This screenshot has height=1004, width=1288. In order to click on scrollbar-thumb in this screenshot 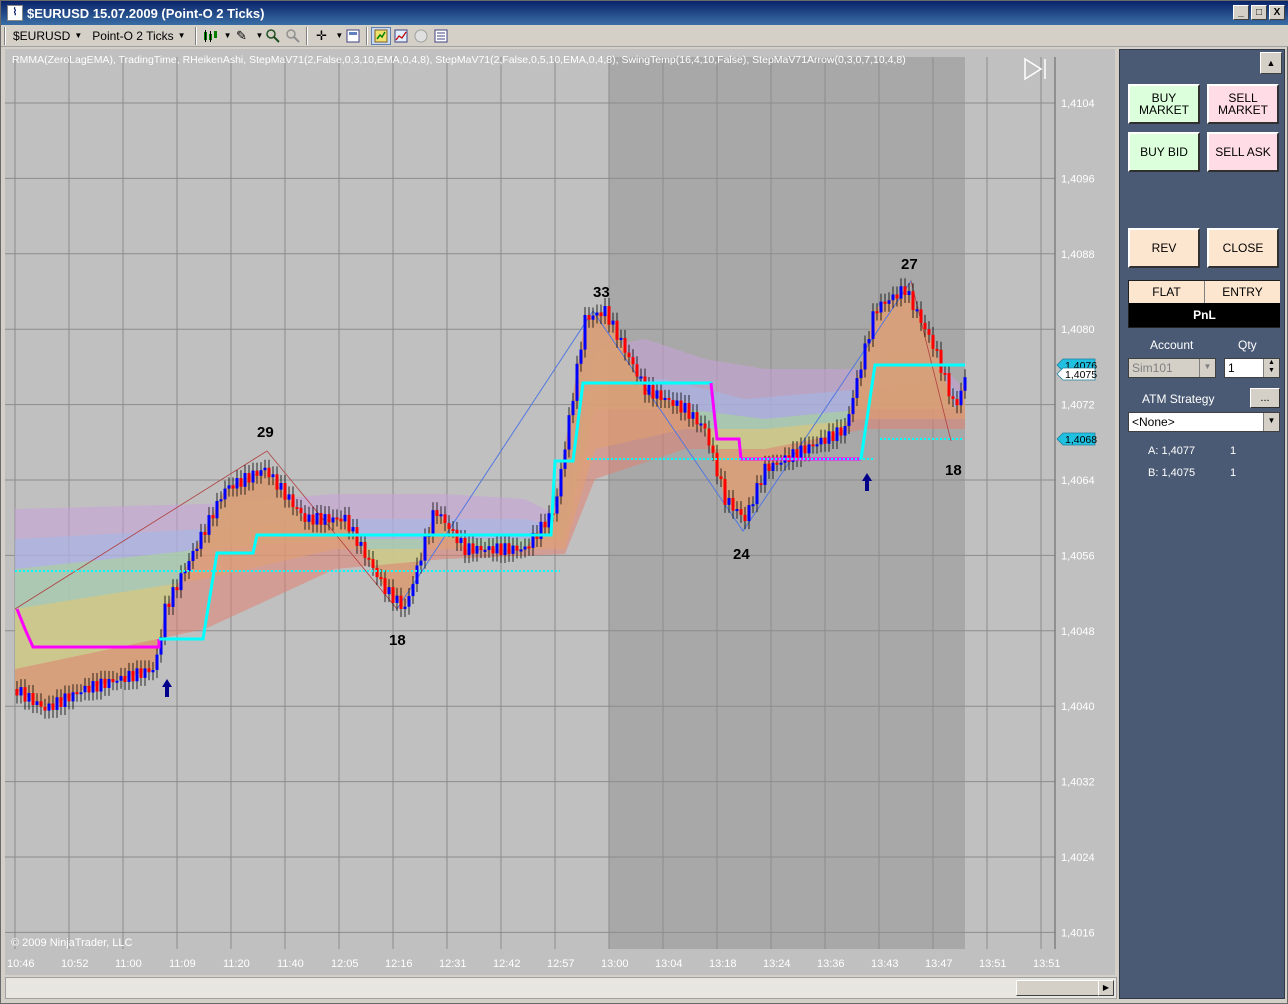, I will do `click(1059, 988)`.